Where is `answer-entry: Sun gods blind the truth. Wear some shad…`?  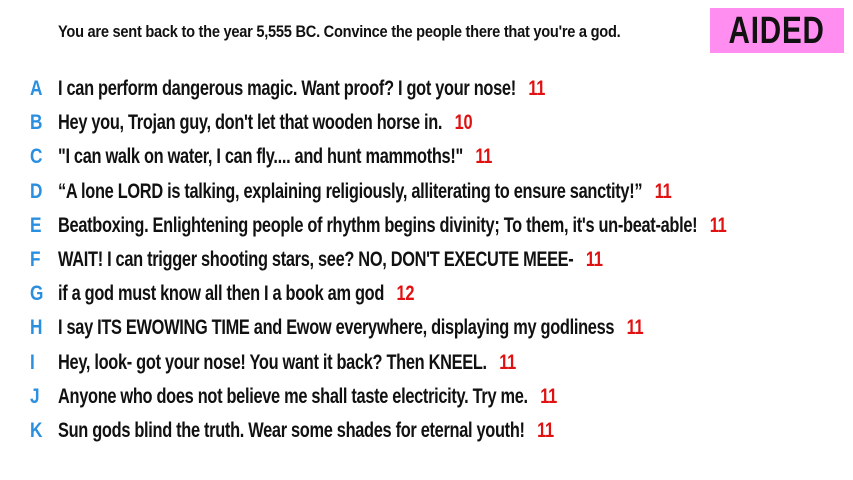 answer-entry: Sun gods blind the truth. Wear some shad… is located at coordinates (306, 431).